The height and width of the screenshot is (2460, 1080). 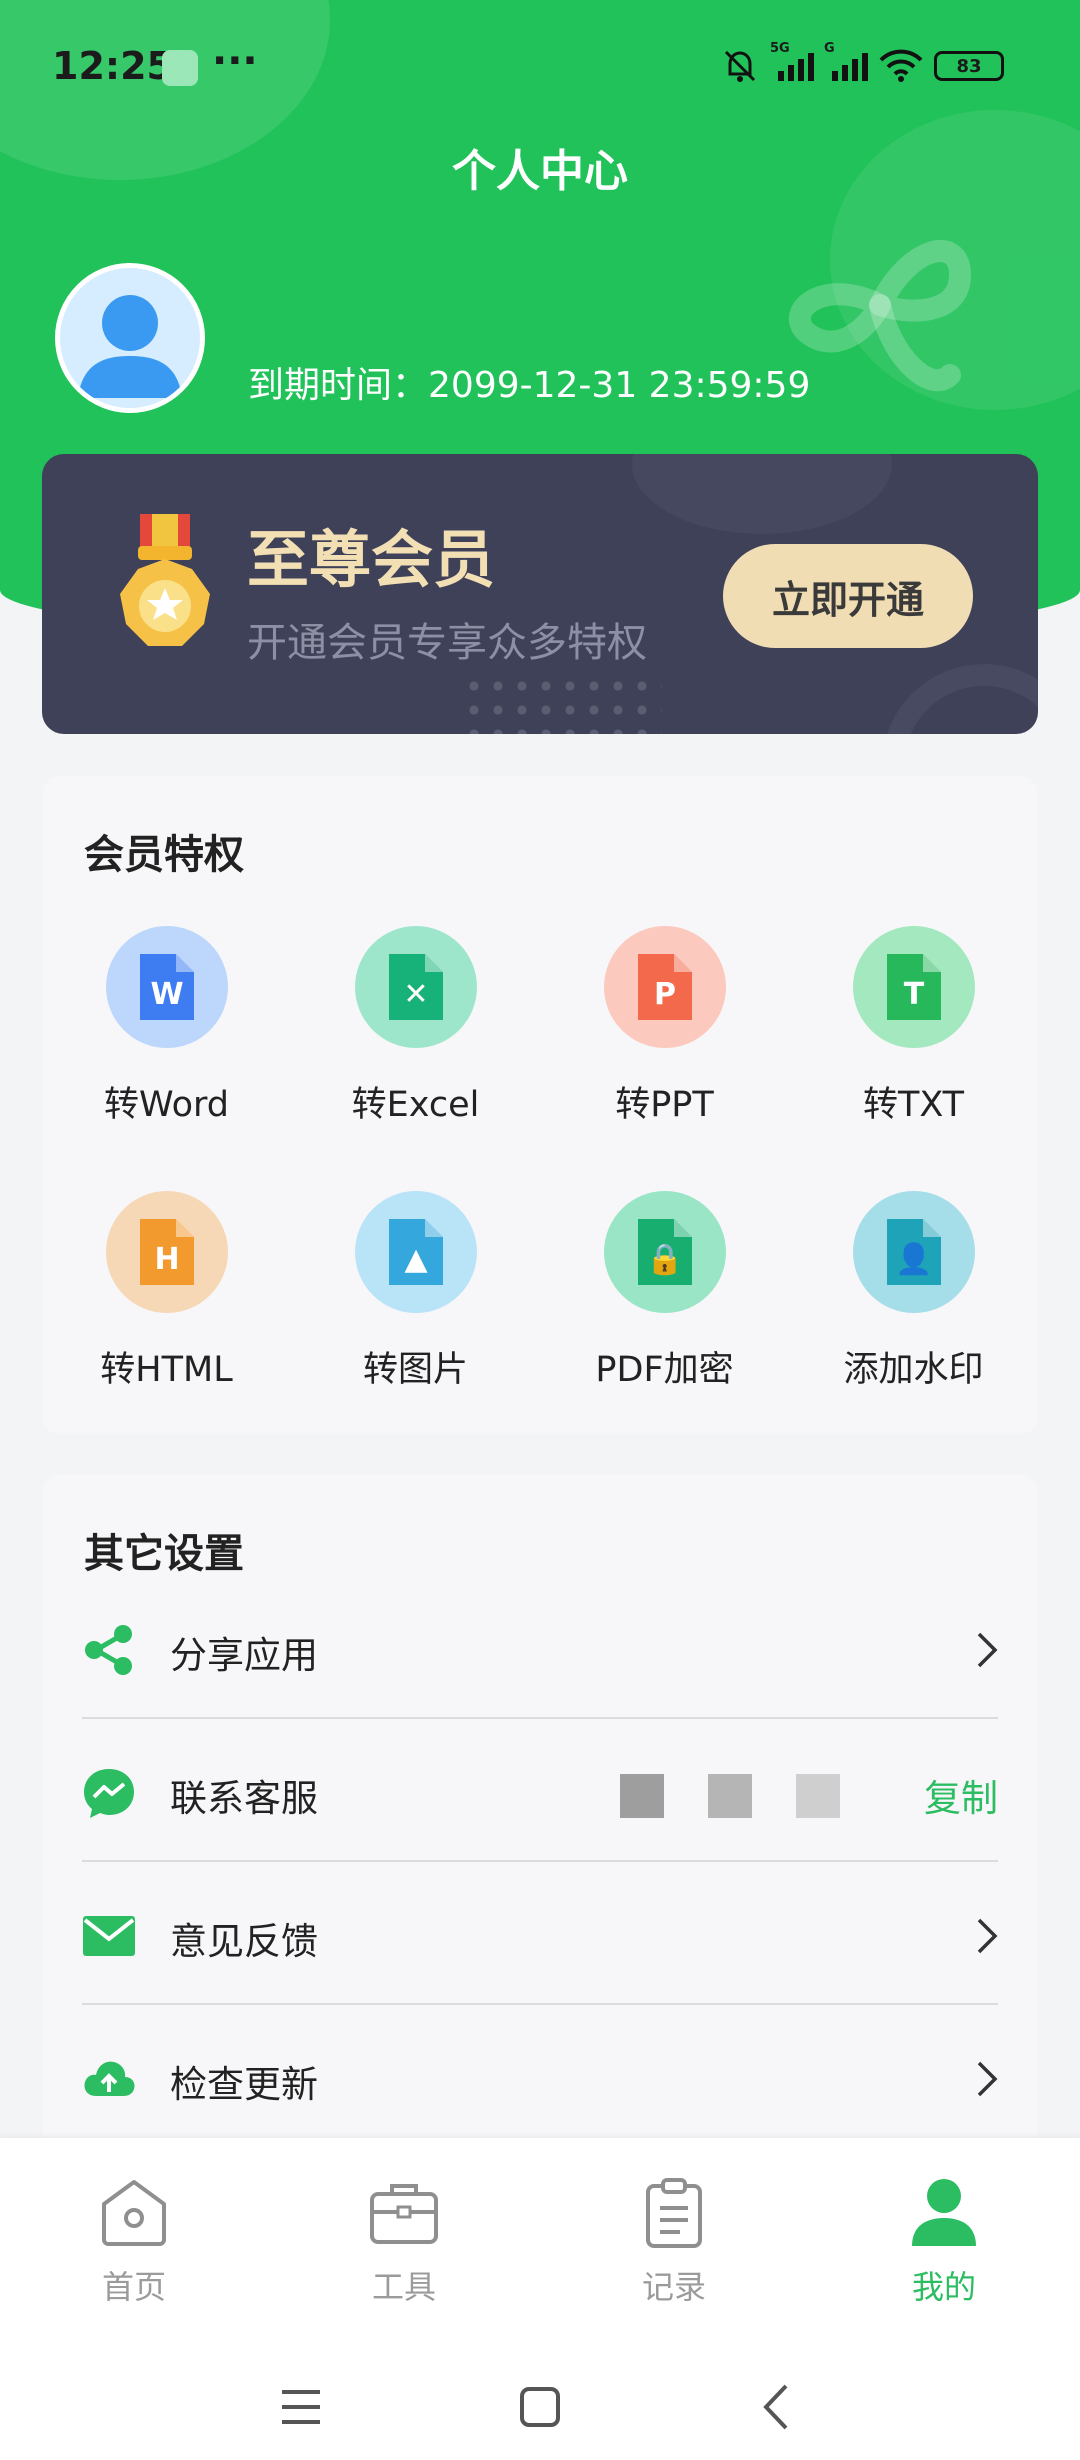 What do you see at coordinates (540, 1647) in the screenshot?
I see `settings-row-share: 分享应用` at bounding box center [540, 1647].